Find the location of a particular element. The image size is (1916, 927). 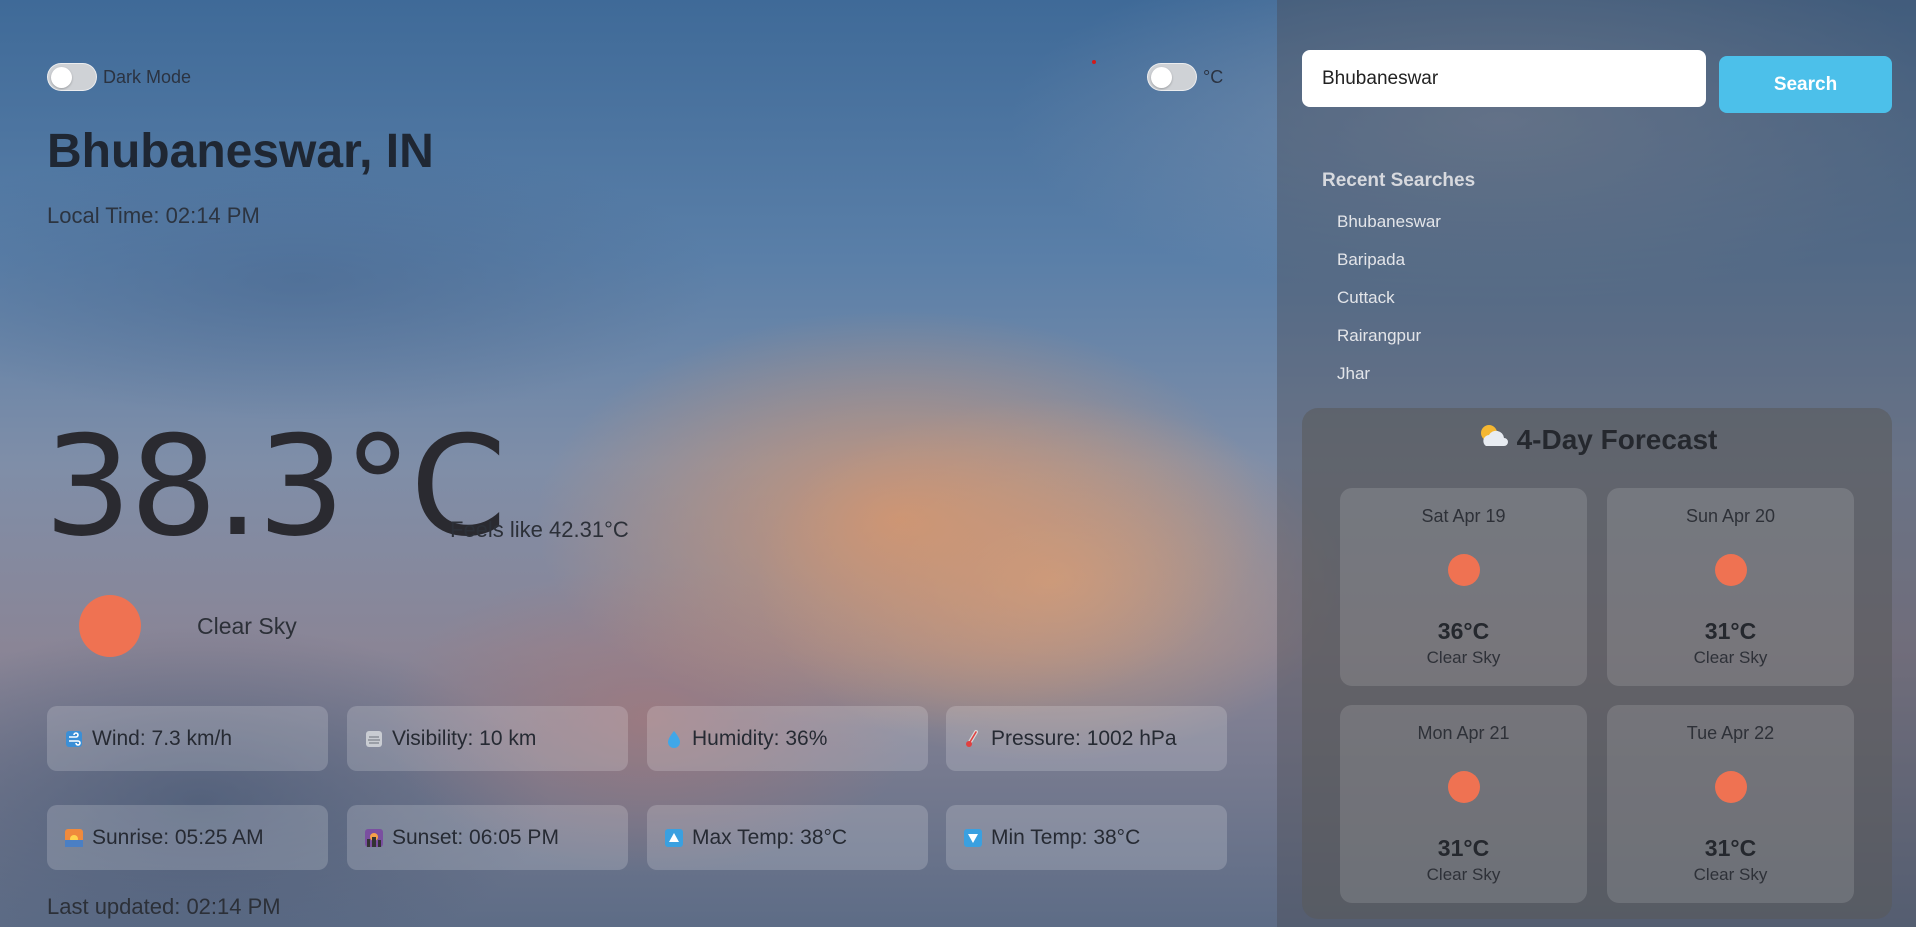

recent-search-item: Baripada is located at coordinates (1389, 269).